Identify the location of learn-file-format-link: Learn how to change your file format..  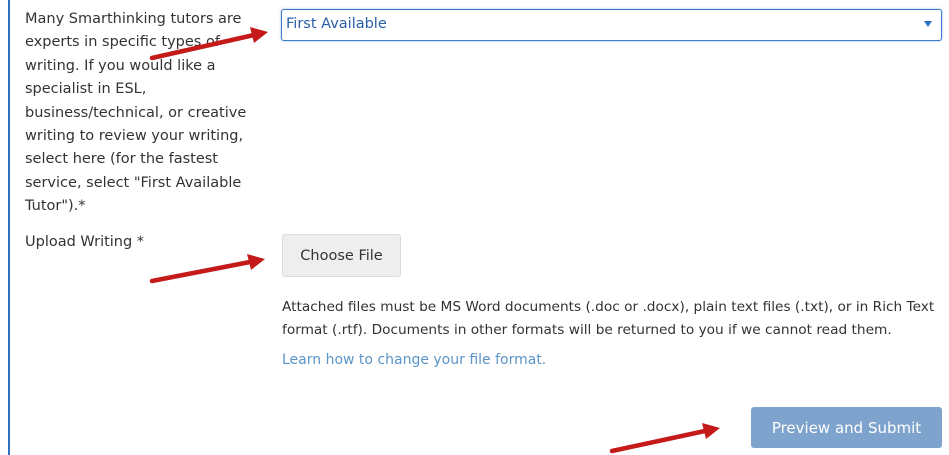
(414, 360).